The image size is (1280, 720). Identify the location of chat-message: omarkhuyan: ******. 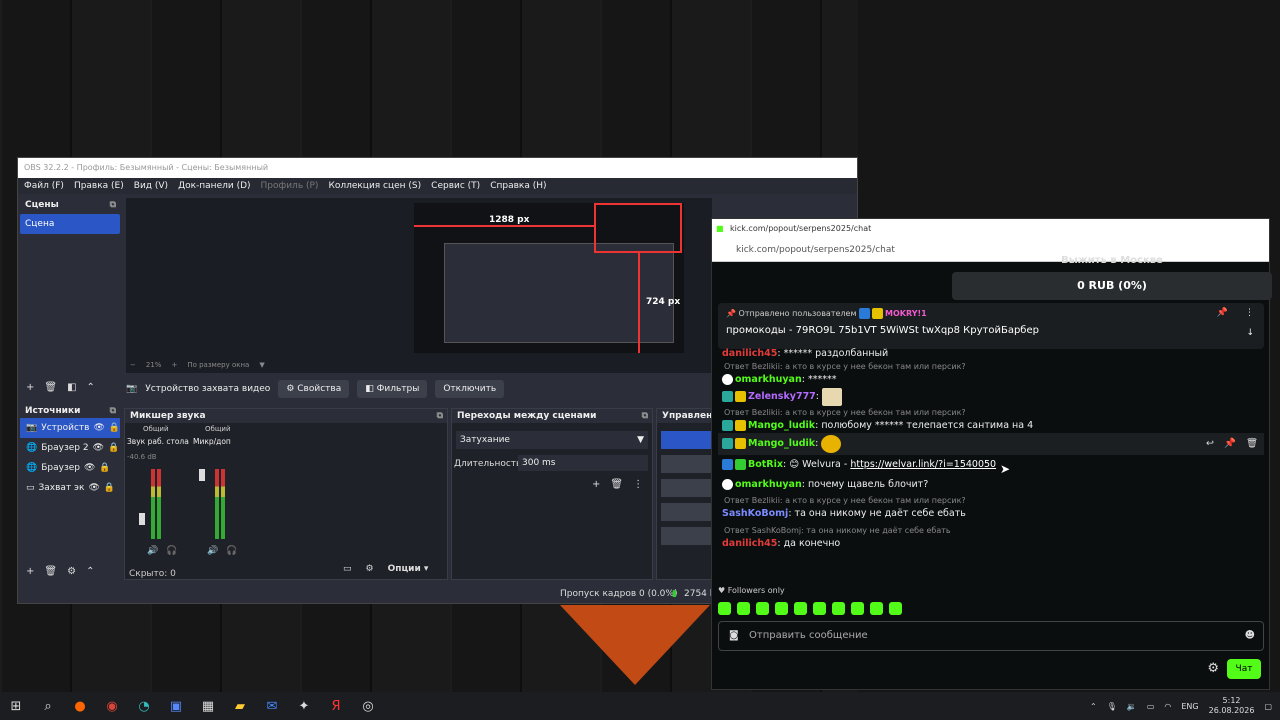
(991, 380).